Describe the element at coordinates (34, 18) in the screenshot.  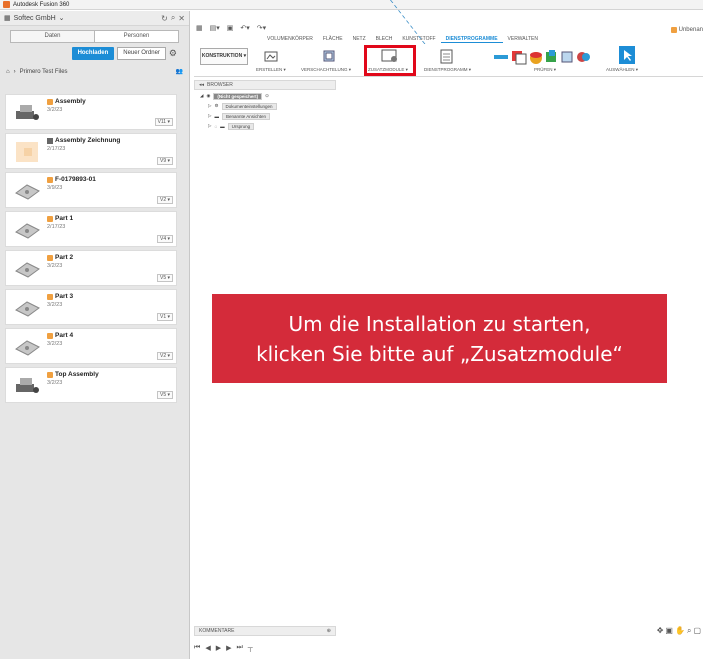
I see `team-name: Softec GmbH` at that location.